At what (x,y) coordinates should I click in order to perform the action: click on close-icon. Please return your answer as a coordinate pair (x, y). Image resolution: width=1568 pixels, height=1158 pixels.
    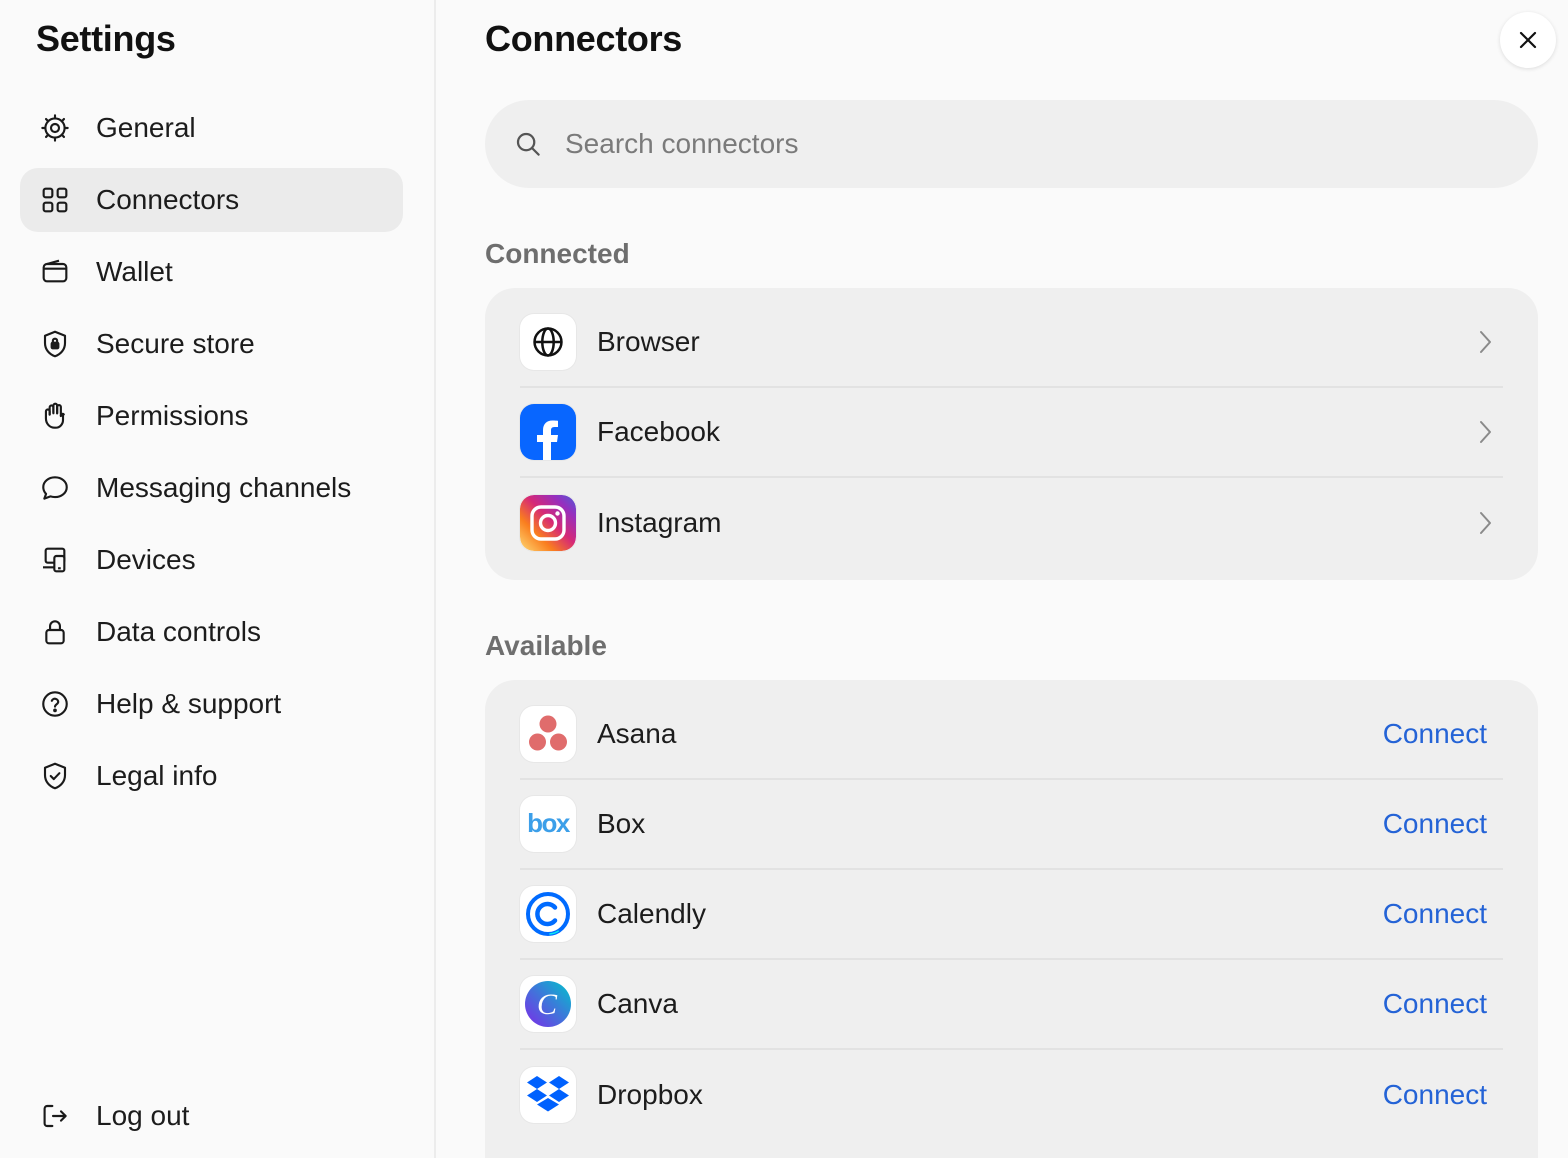
    Looking at the image, I should click on (1528, 40).